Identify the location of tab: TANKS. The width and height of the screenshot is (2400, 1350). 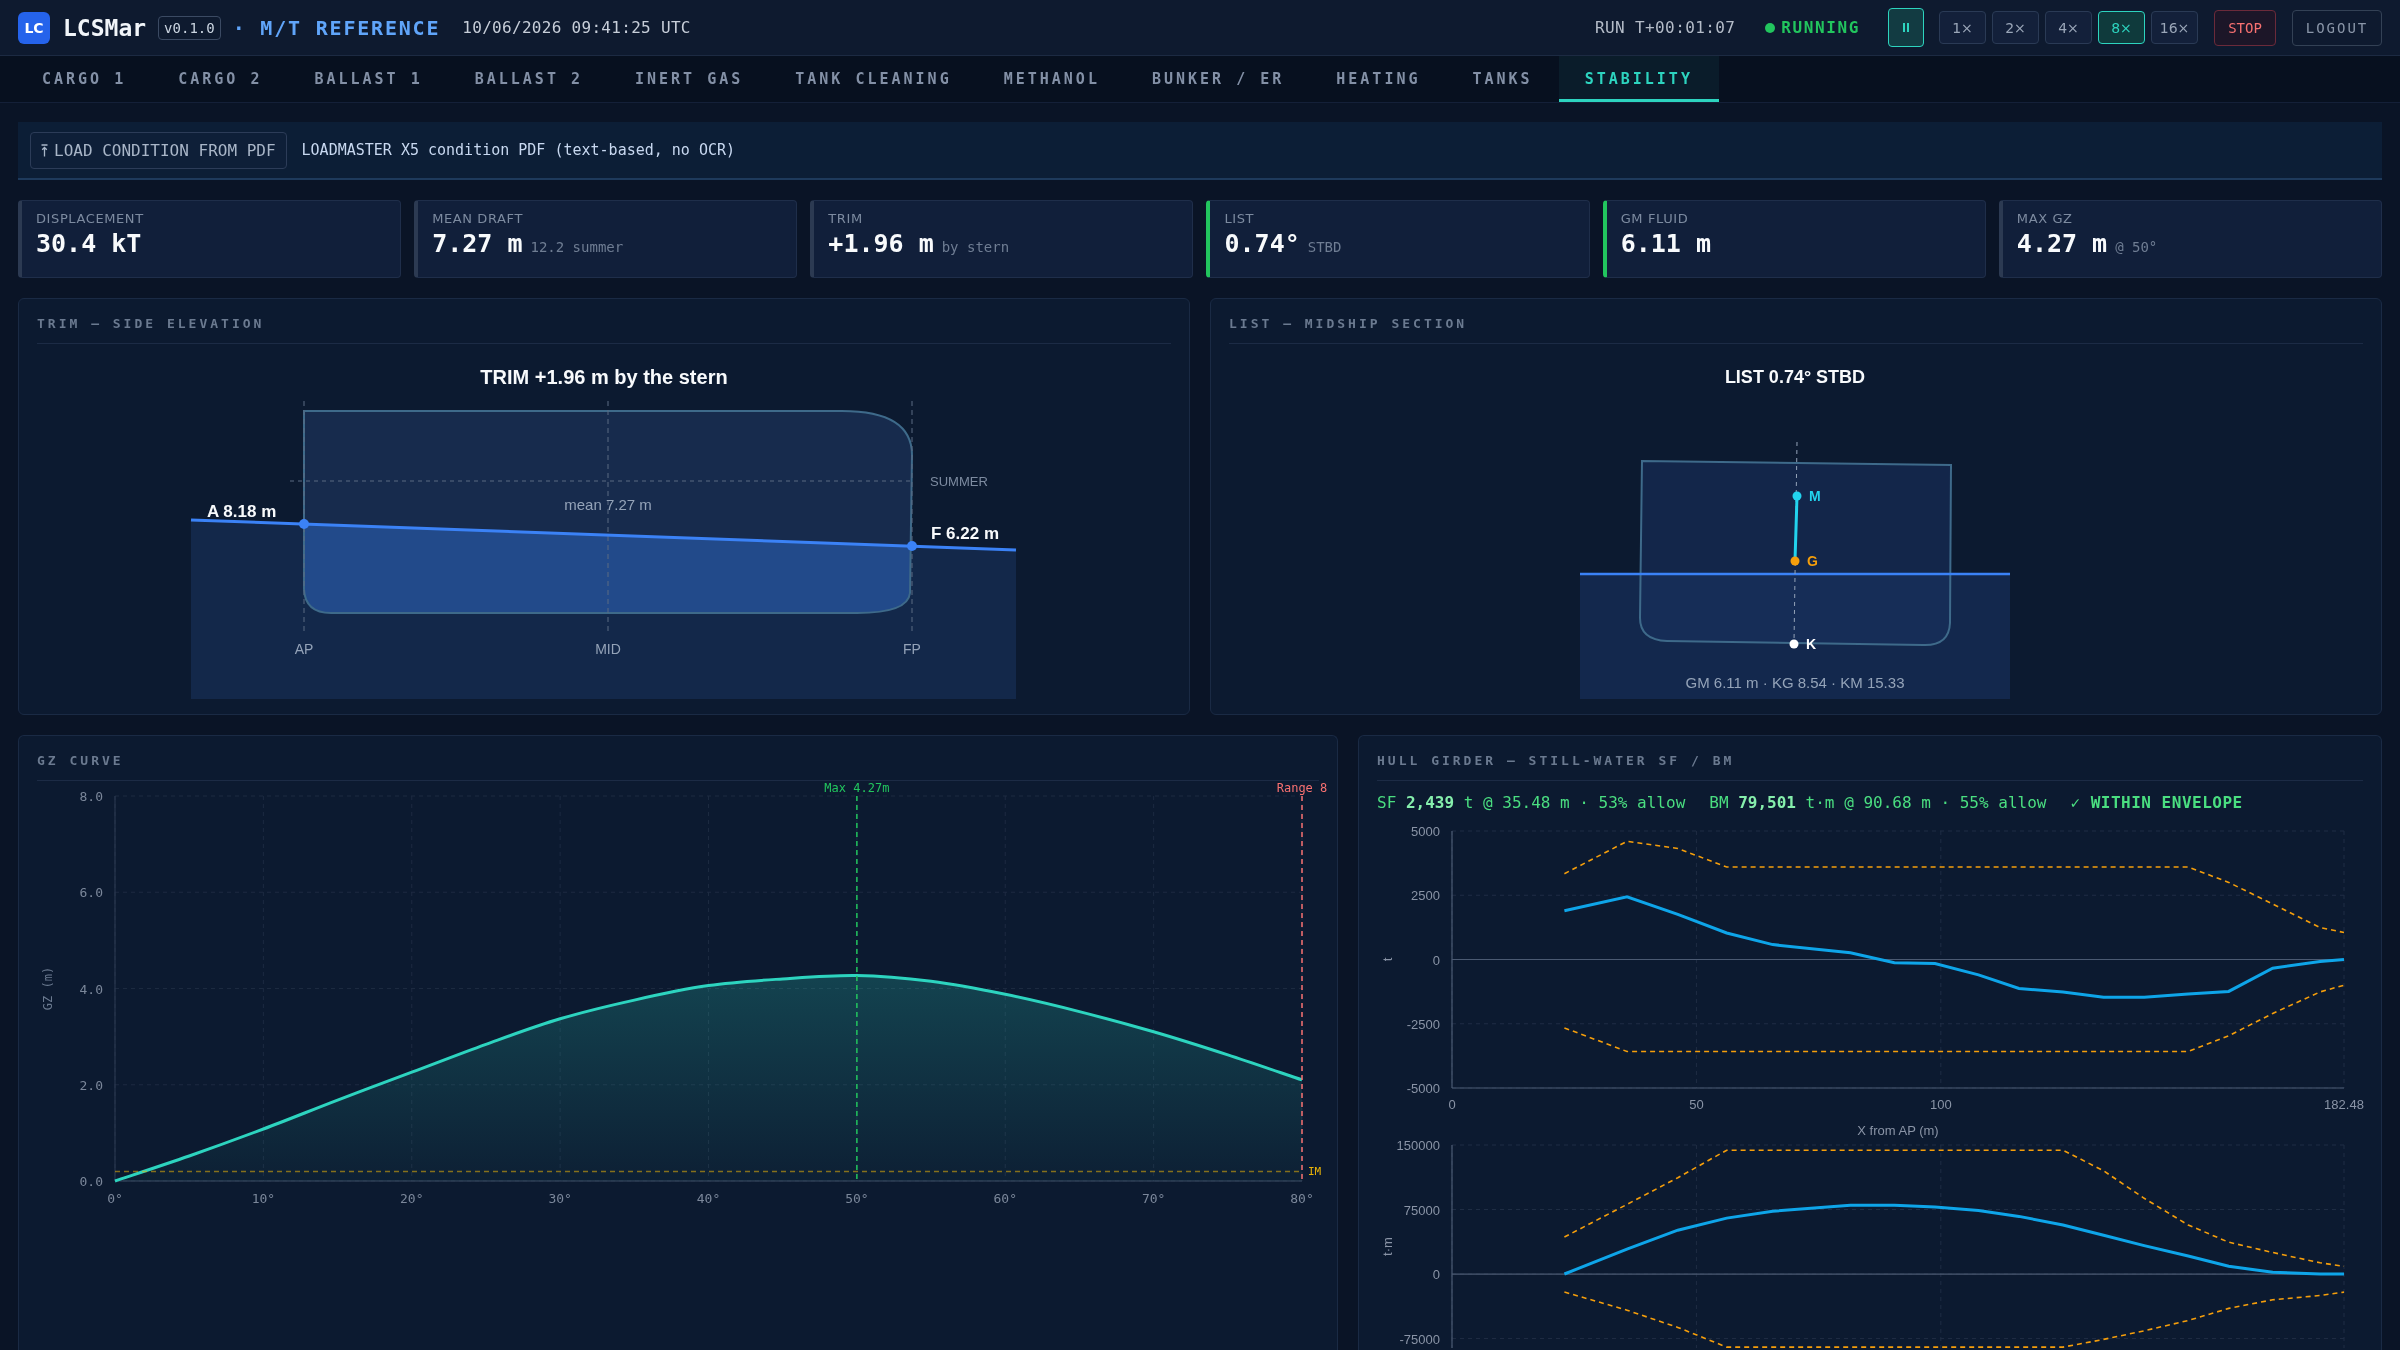
(1502, 79).